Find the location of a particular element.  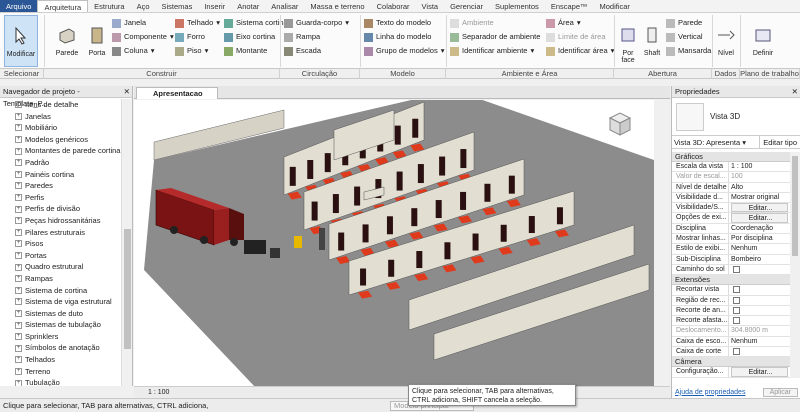

menu-tab-2: Estrutura is located at coordinates (109, 6).